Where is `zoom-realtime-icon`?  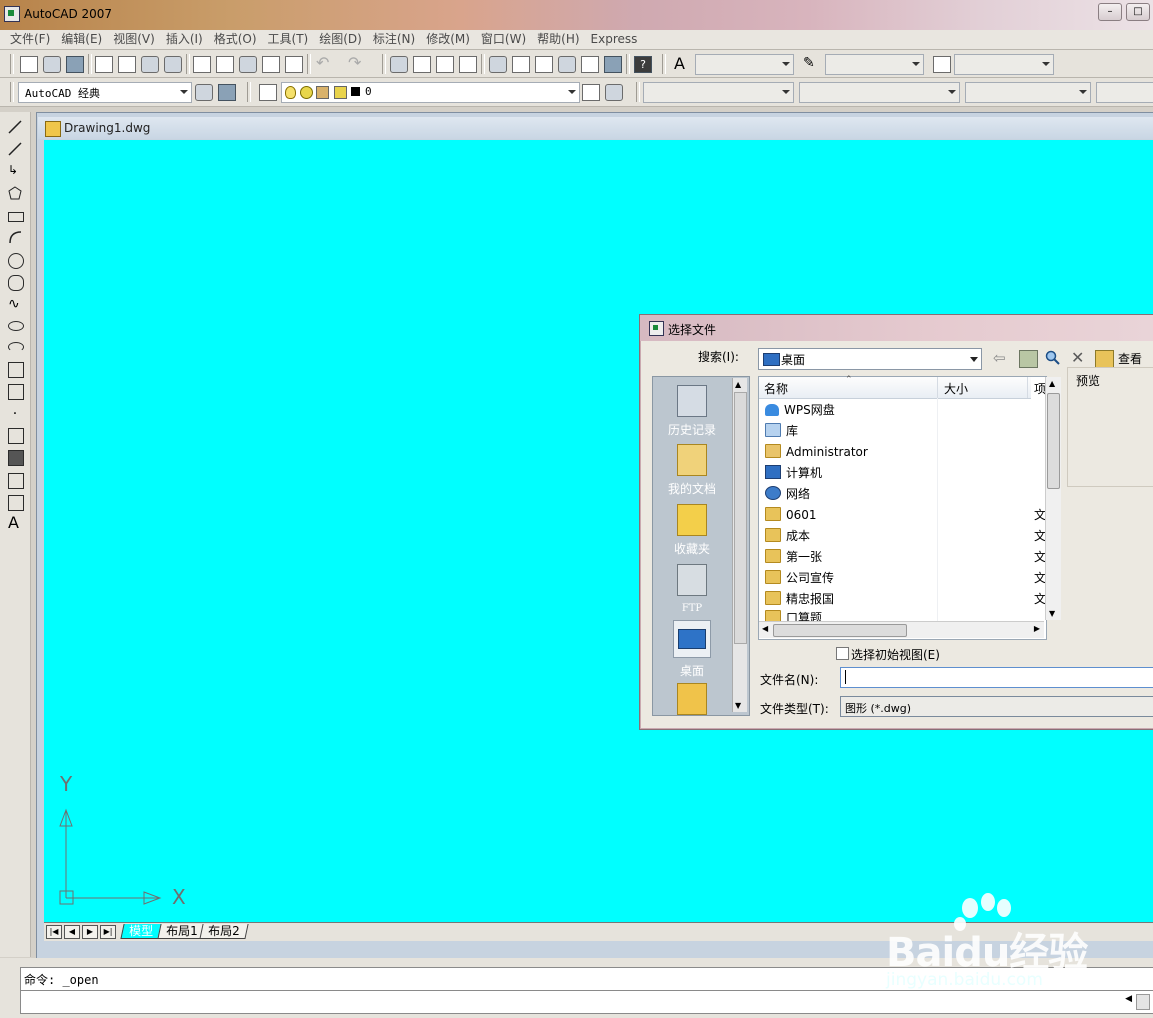 zoom-realtime-icon is located at coordinates (422, 64).